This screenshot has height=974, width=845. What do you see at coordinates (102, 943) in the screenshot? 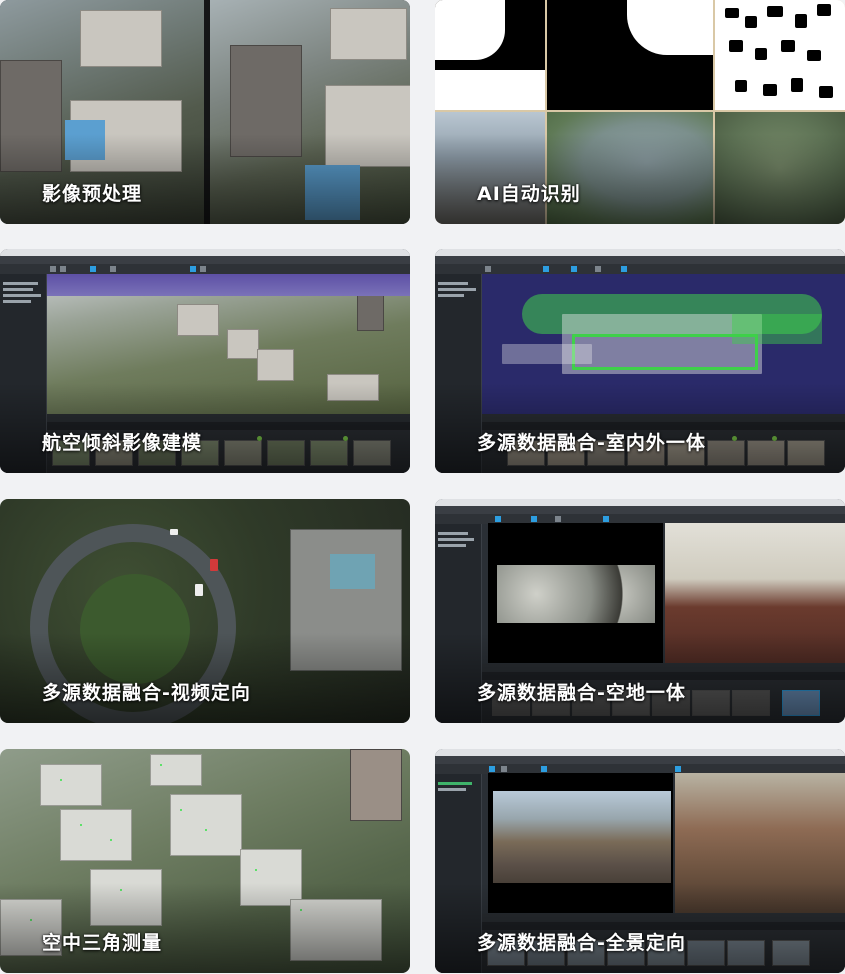
I see `card-label: 空中三角测量` at bounding box center [102, 943].